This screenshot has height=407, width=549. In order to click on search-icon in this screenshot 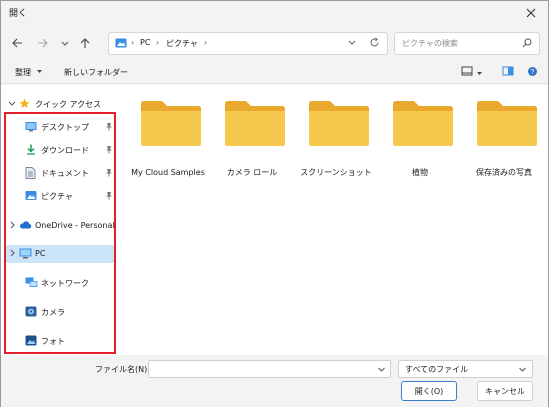, I will do `click(527, 43)`.